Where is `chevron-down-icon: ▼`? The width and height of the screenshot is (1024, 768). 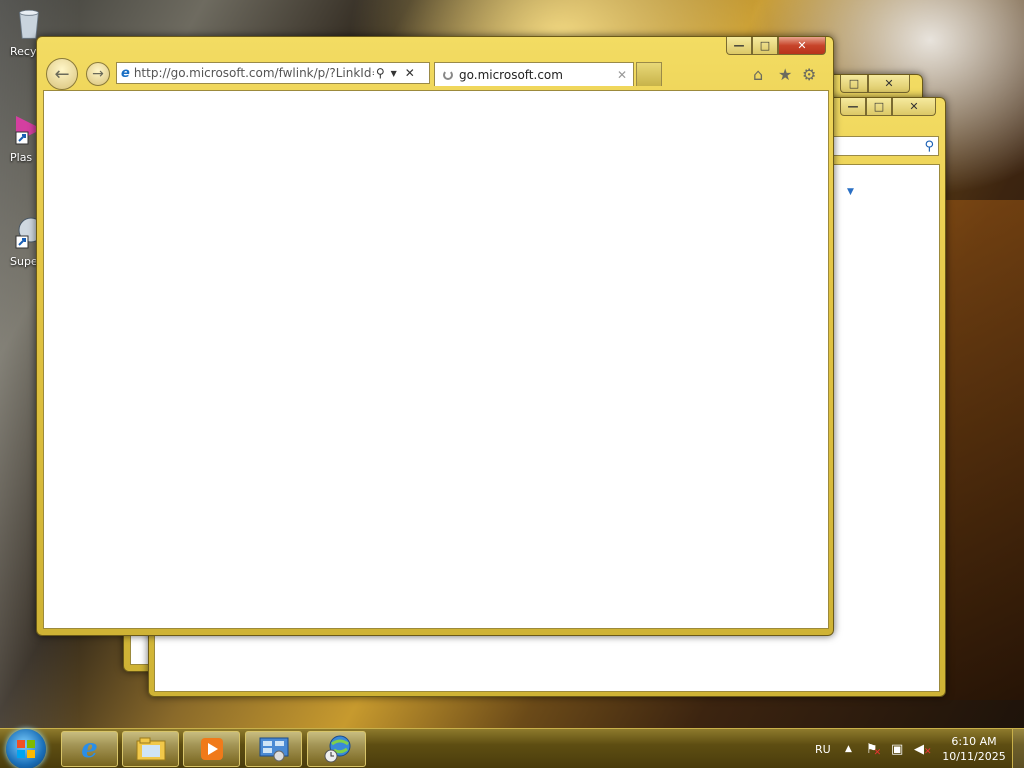 chevron-down-icon: ▼ is located at coordinates (850, 192).